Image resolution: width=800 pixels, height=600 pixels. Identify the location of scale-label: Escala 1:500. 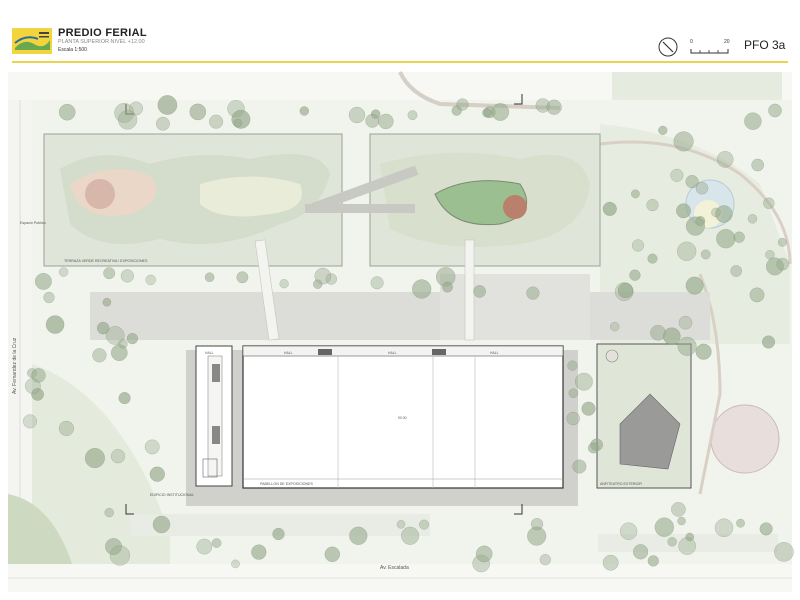
(72, 50).